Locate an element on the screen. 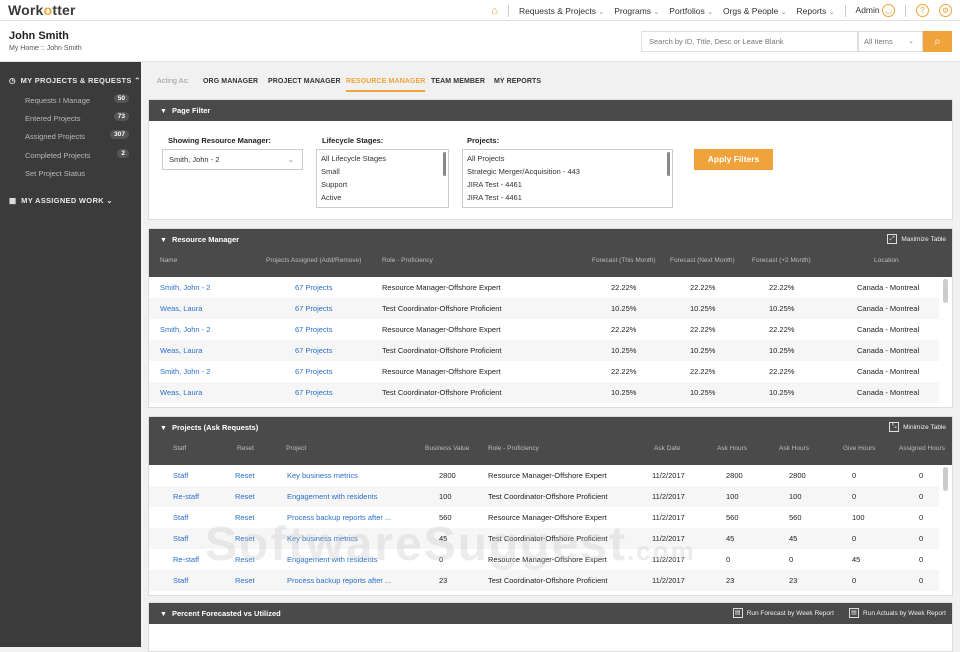  col-business-value: Business Value is located at coordinates (447, 448).